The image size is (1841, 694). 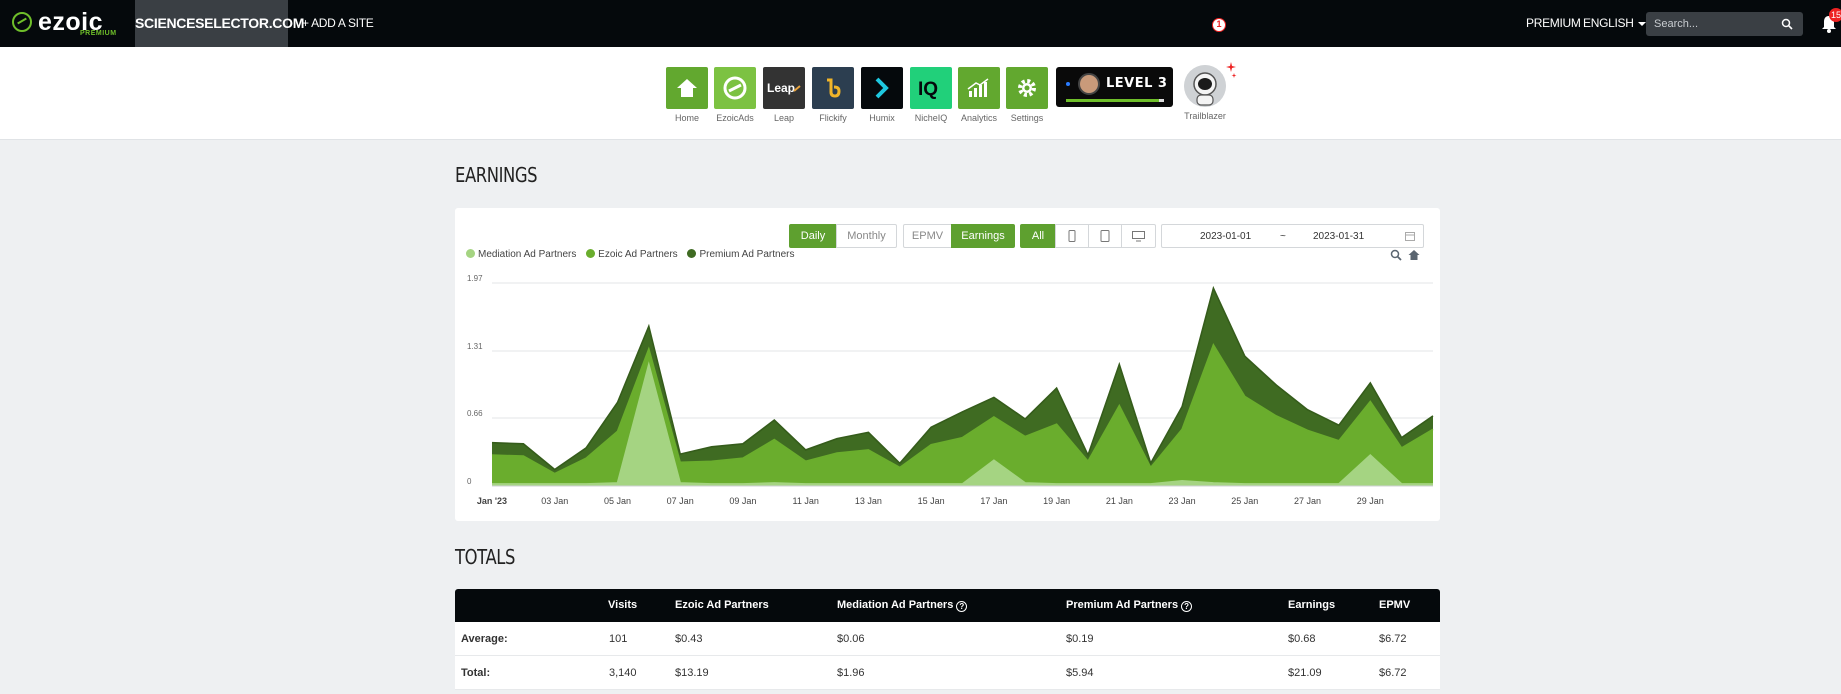 I want to click on avatar, so click(x=1089, y=84).